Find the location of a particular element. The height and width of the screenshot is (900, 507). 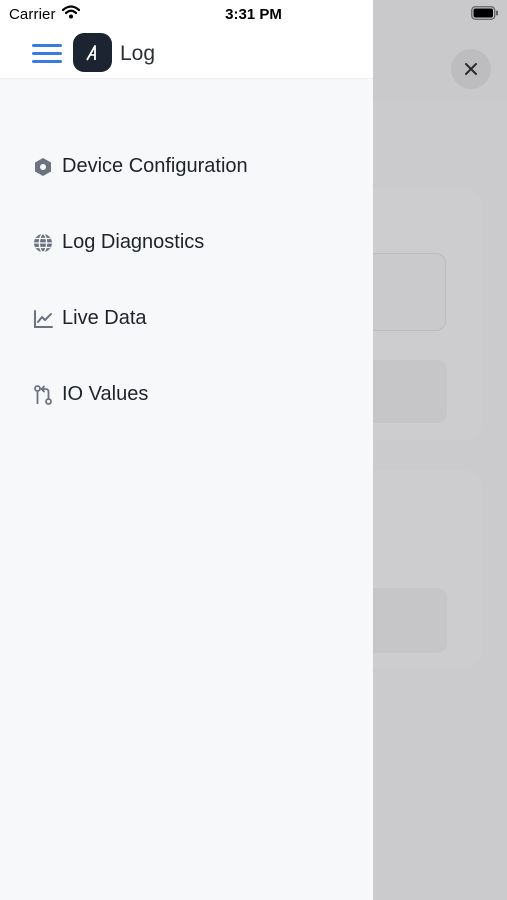

git-compare-icon is located at coordinates (43, 395).